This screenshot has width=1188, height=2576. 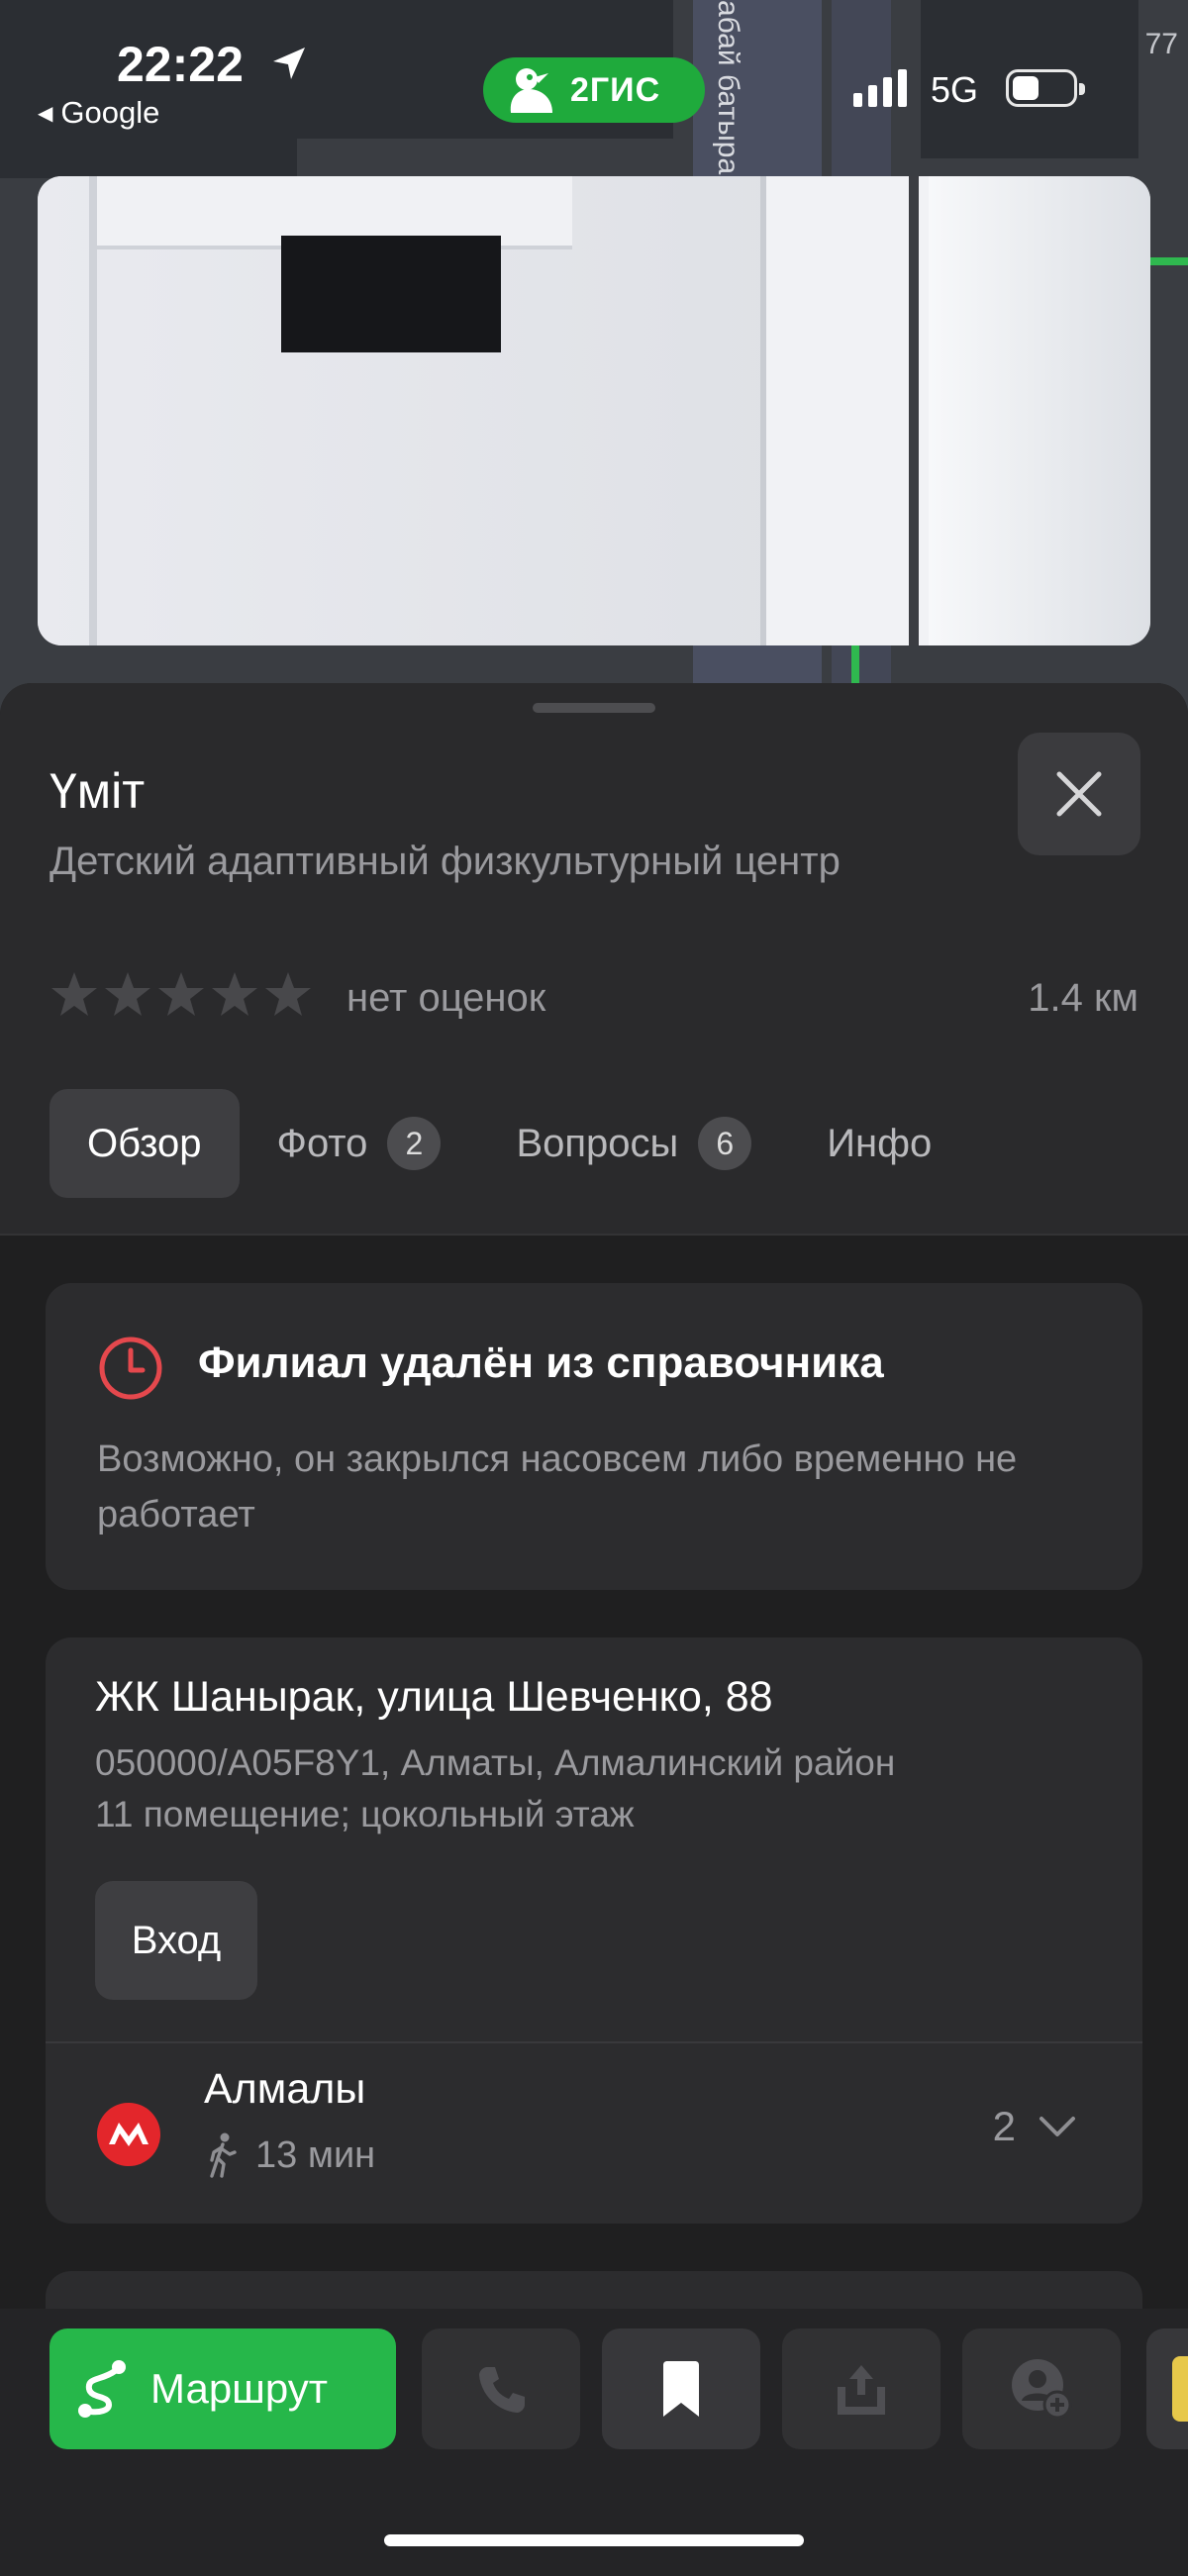 What do you see at coordinates (224, 2155) in the screenshot?
I see `walking-icon` at bounding box center [224, 2155].